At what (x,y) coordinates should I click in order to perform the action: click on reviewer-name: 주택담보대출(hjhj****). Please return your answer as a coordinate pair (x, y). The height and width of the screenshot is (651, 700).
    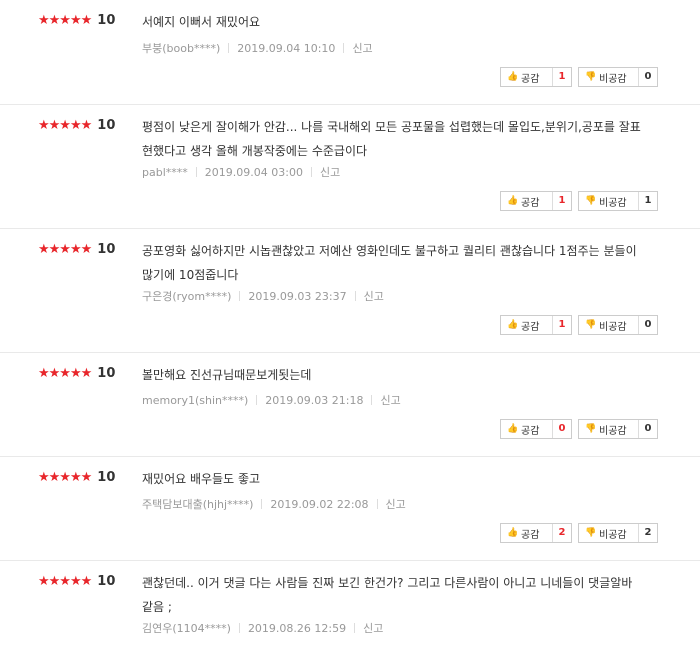
    Looking at the image, I should click on (197, 504).